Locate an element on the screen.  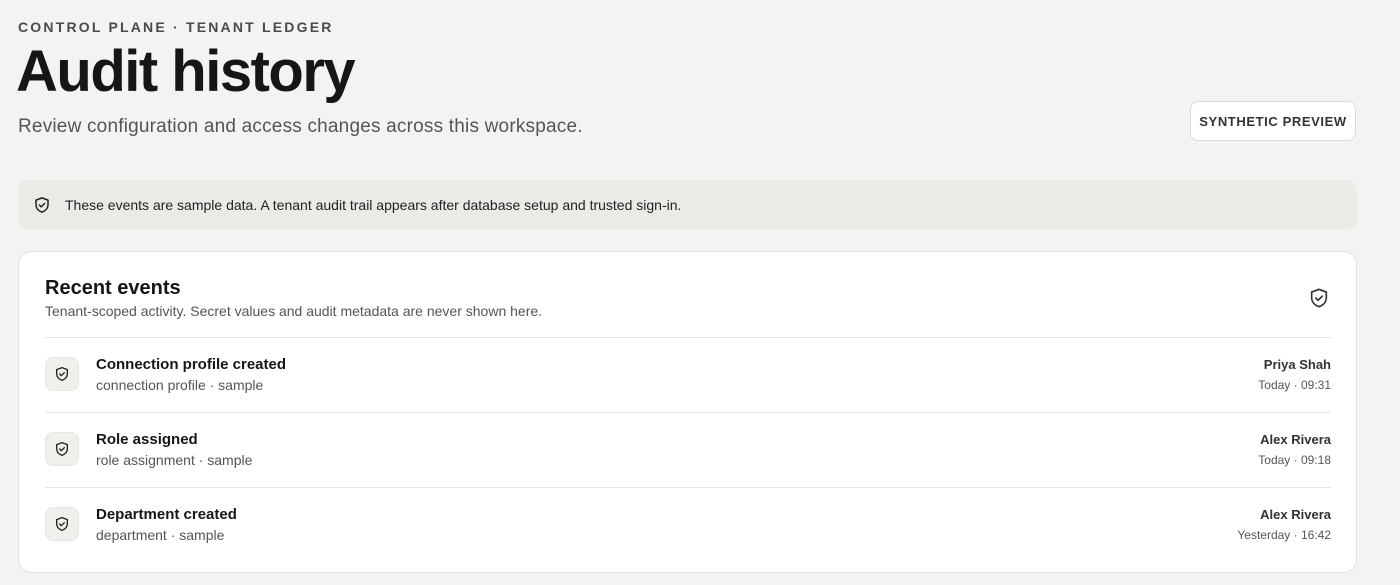
event-title: Connection profile created is located at coordinates (191, 364).